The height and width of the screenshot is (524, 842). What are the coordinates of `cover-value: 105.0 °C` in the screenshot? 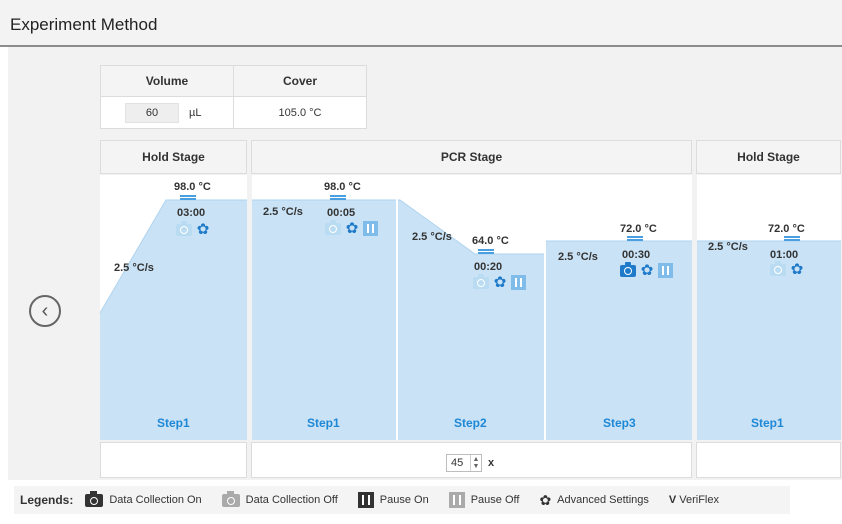 It's located at (300, 113).